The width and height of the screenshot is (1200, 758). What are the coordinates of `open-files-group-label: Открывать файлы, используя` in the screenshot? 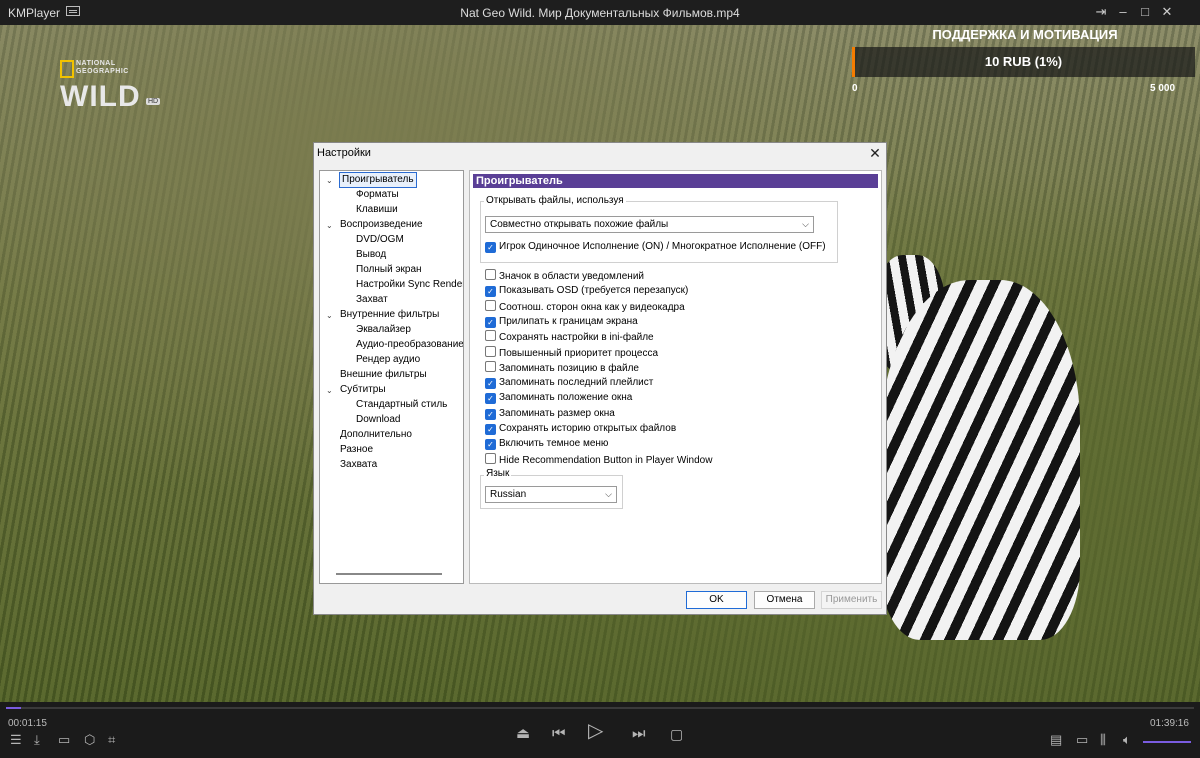 It's located at (555, 200).